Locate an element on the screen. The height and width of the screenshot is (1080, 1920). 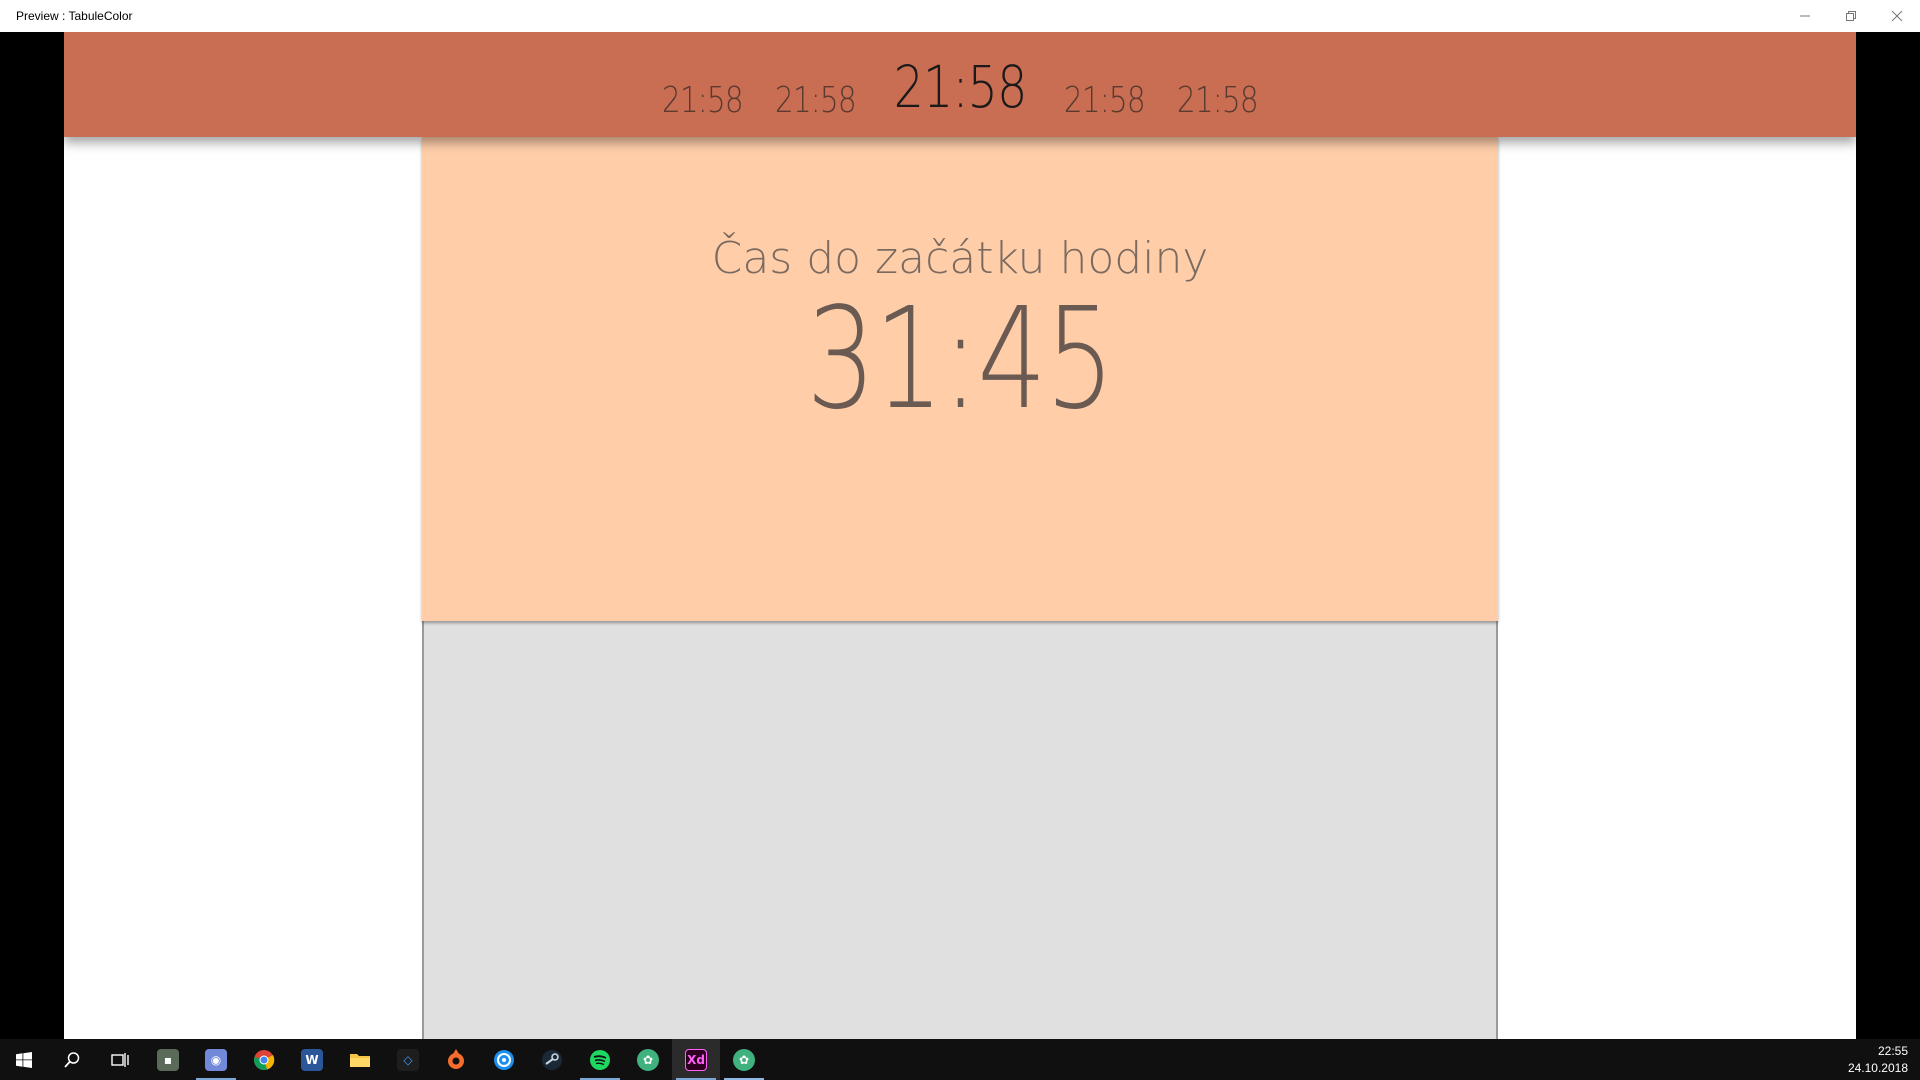
visual-studio-icon: ◇ is located at coordinates (408, 1059).